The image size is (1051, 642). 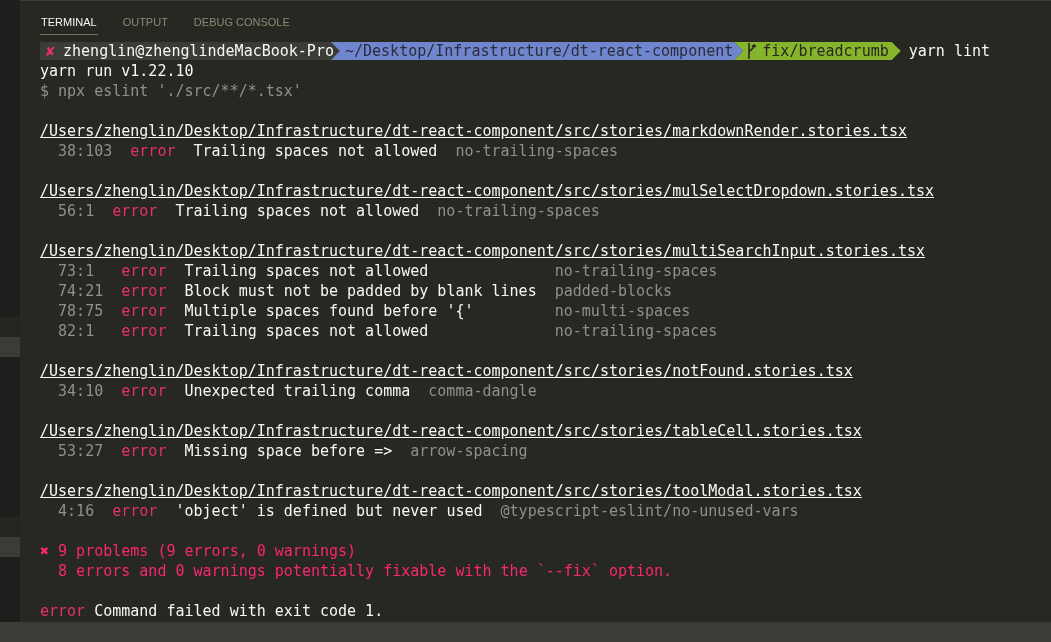 I want to click on line-column: 34:10, so click(x=81, y=391).